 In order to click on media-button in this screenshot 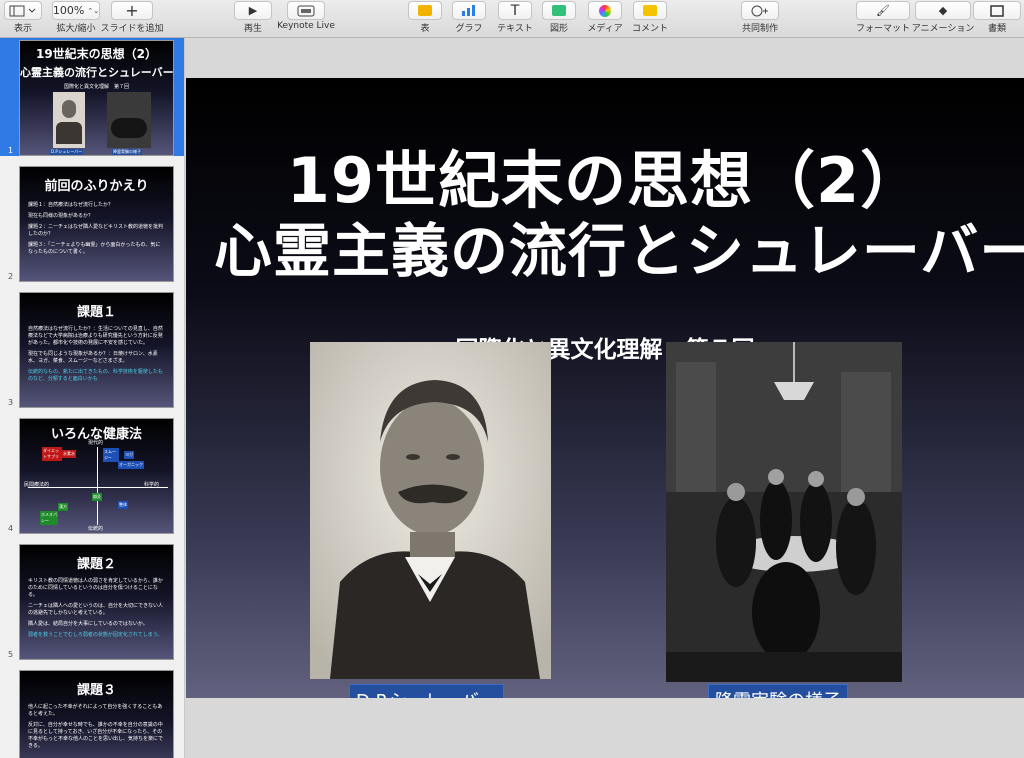, I will do `click(605, 10)`.